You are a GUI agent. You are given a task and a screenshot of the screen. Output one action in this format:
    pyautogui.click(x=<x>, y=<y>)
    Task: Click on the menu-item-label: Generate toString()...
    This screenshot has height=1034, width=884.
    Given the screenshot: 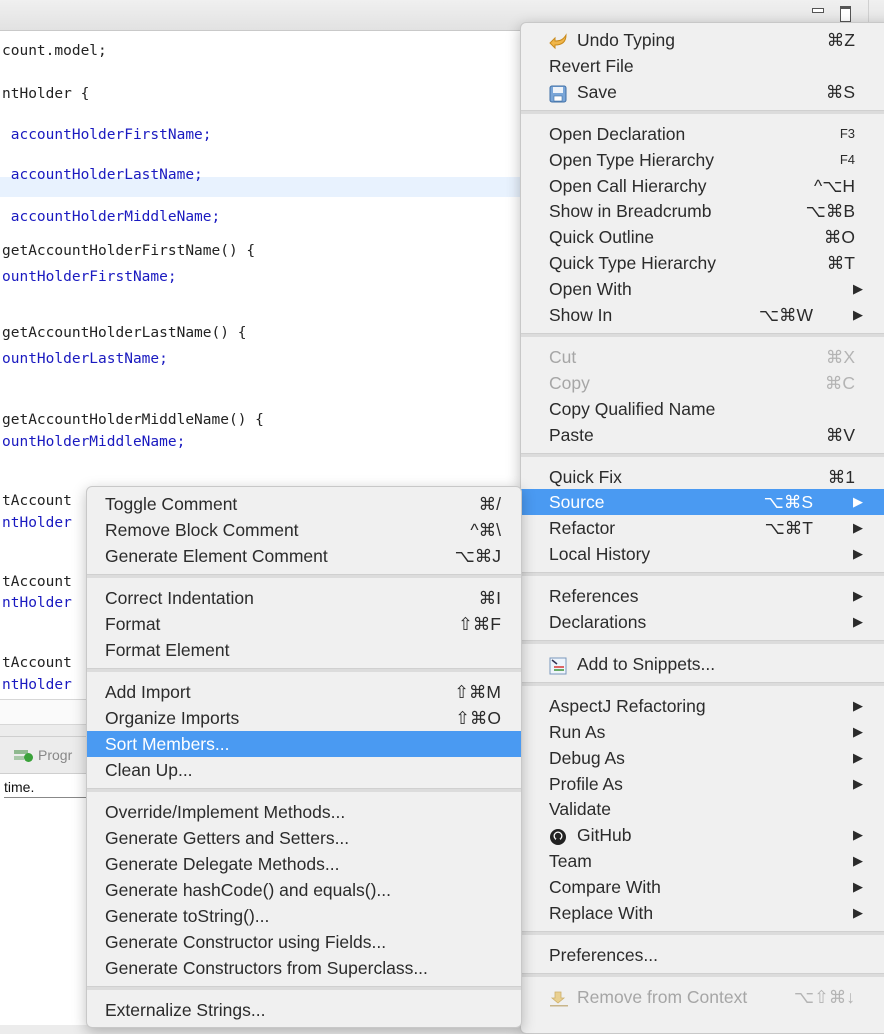 What is the action you would take?
    pyautogui.click(x=187, y=916)
    